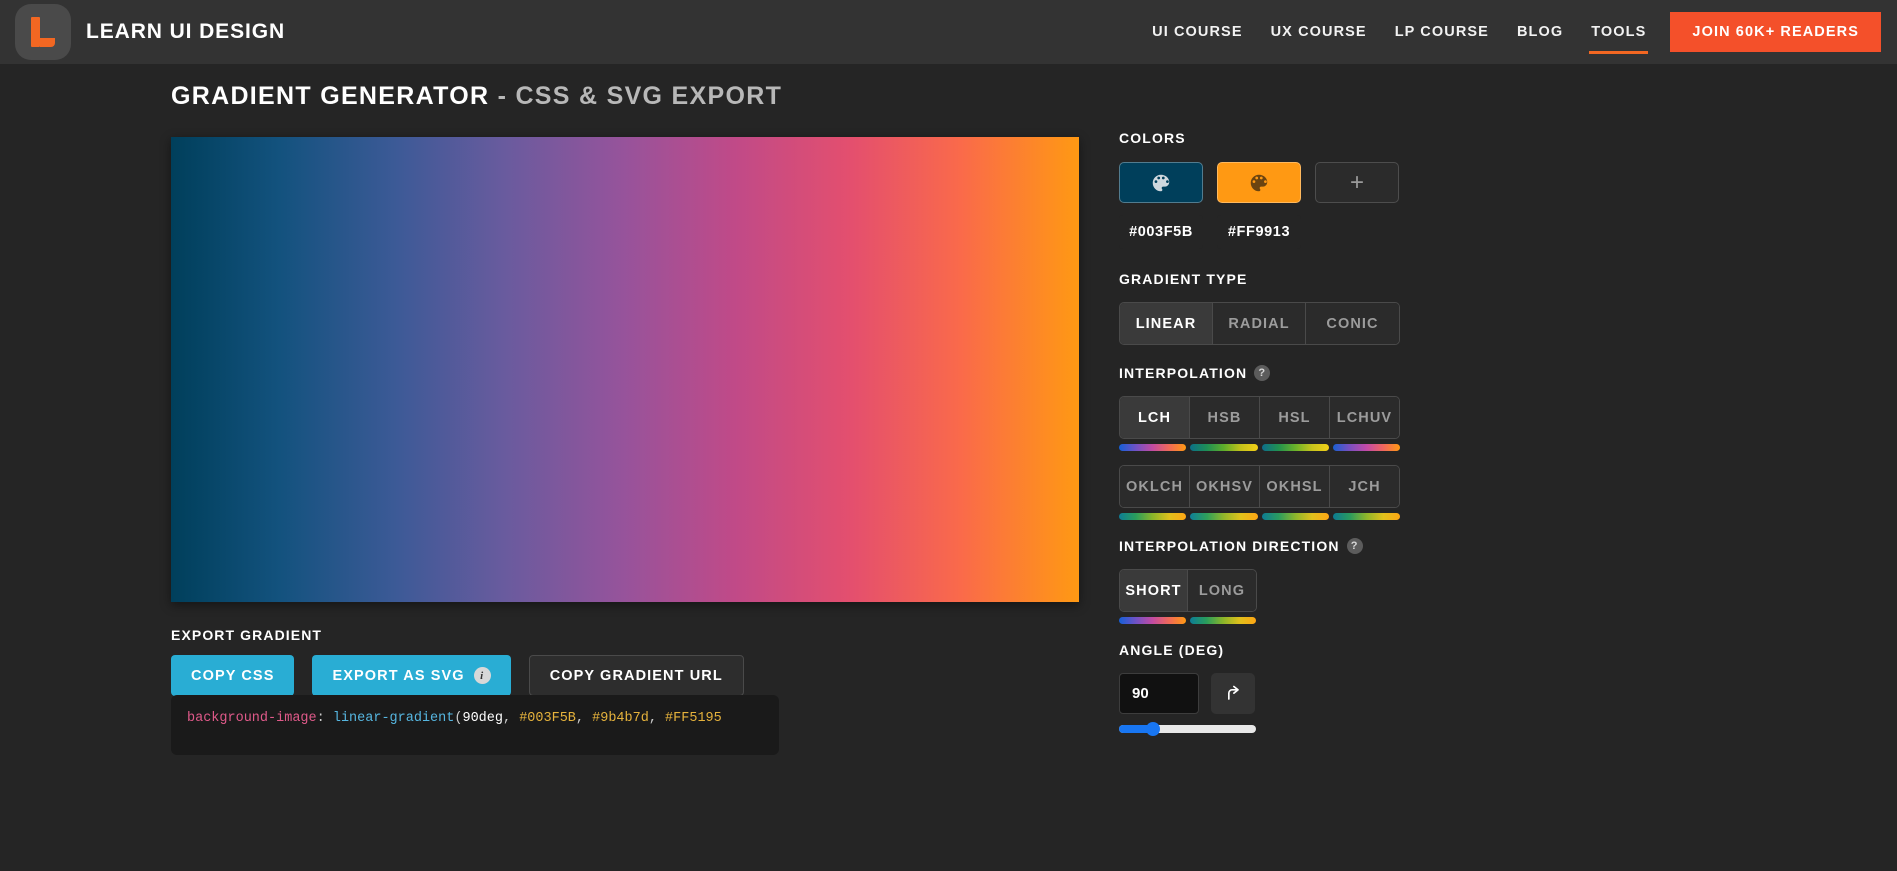 The image size is (1897, 871). Describe the element at coordinates (1229, 546) in the screenshot. I see `interpolation-direction-label-text: INTERPOLATION DIRECTION` at that location.